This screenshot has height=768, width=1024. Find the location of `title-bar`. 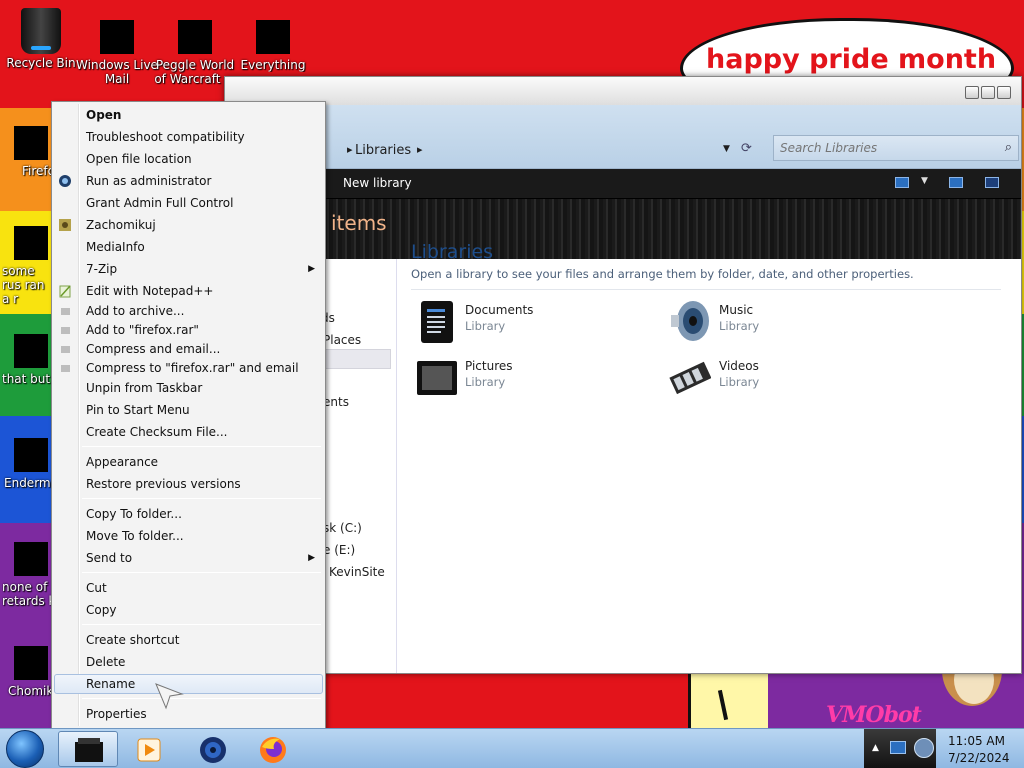

title-bar is located at coordinates (623, 91).